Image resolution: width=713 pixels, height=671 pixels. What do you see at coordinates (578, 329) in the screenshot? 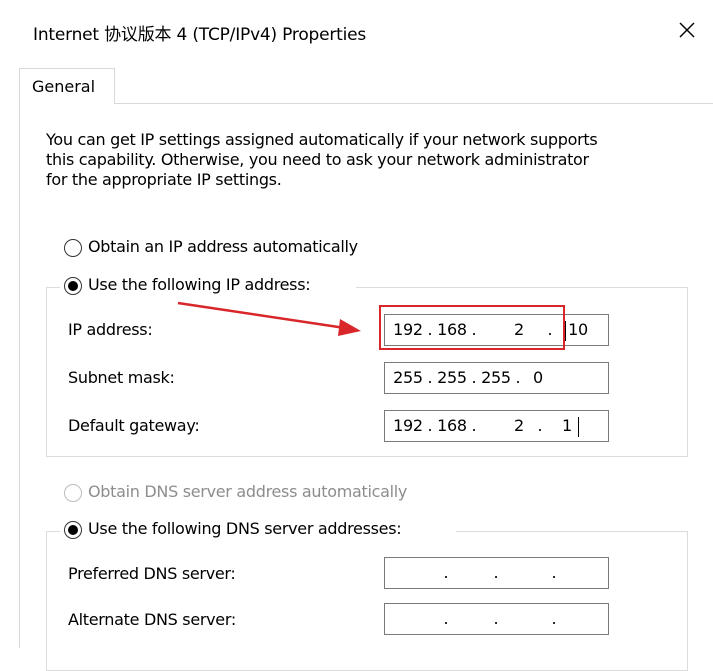
I see `ip-octet: 10` at bounding box center [578, 329].